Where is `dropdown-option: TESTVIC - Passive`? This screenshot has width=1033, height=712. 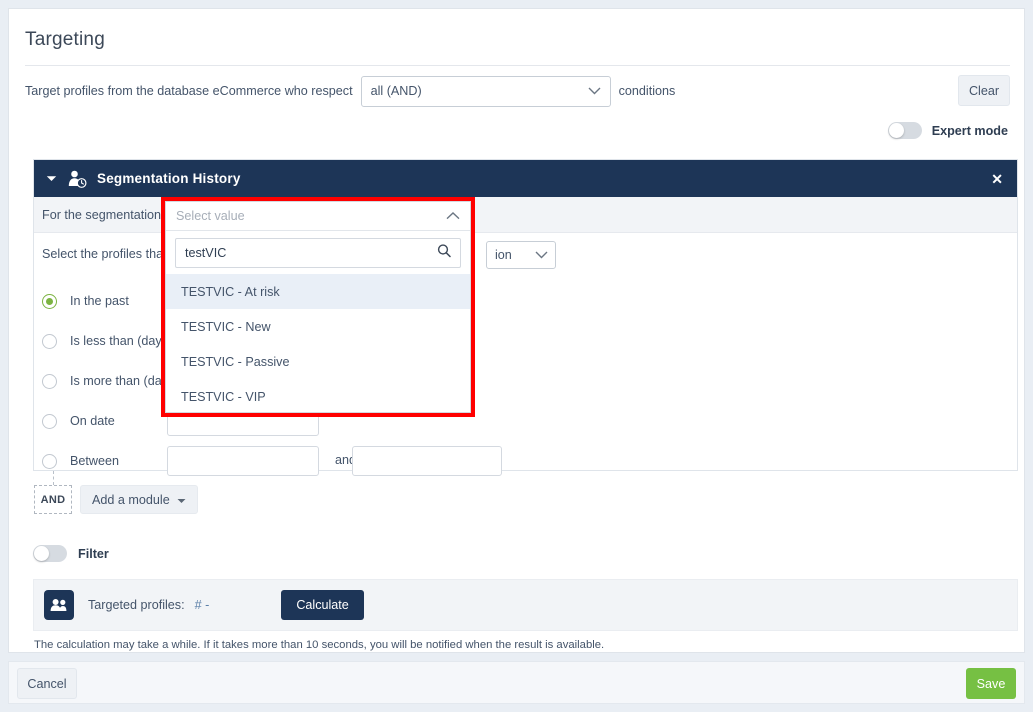
dropdown-option: TESTVIC - Passive is located at coordinates (318, 361).